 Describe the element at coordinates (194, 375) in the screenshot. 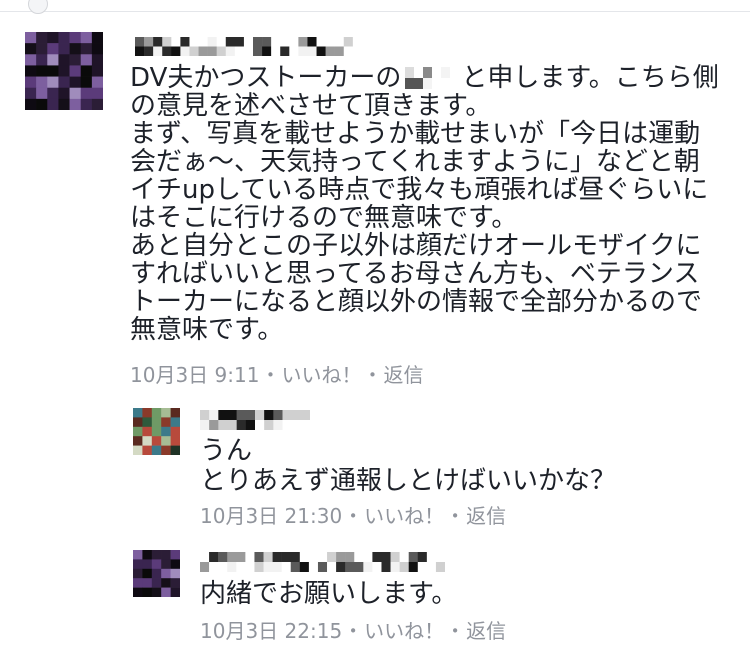

I see `timestamp: 10月3日 9:11` at that location.